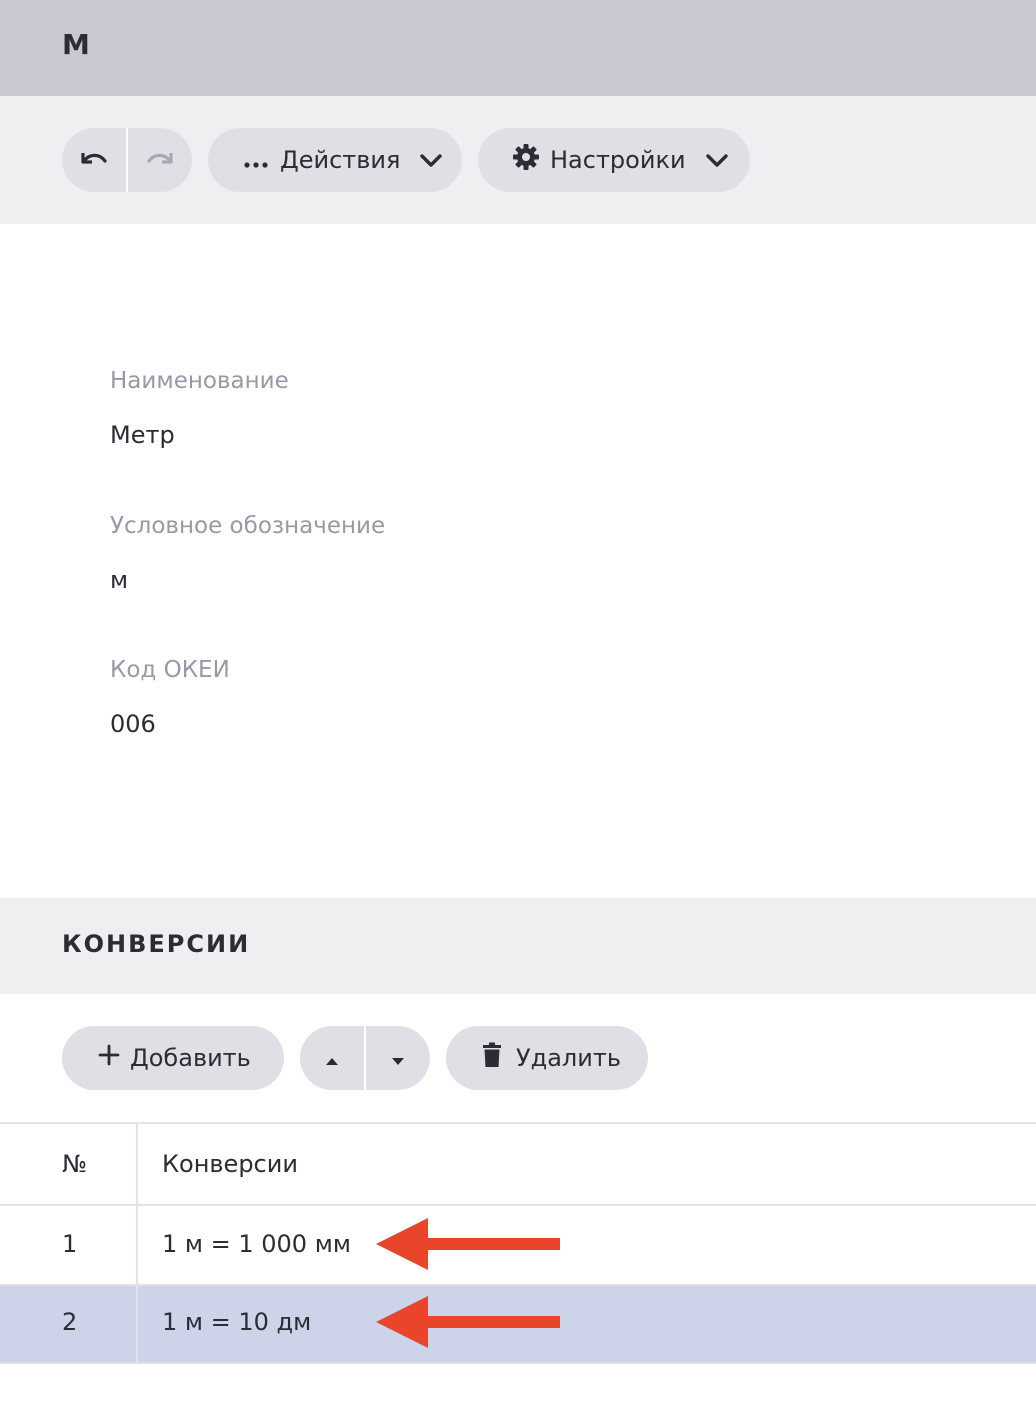  Describe the element at coordinates (199, 381) in the screenshot. I see `name-label: Наименование` at that location.